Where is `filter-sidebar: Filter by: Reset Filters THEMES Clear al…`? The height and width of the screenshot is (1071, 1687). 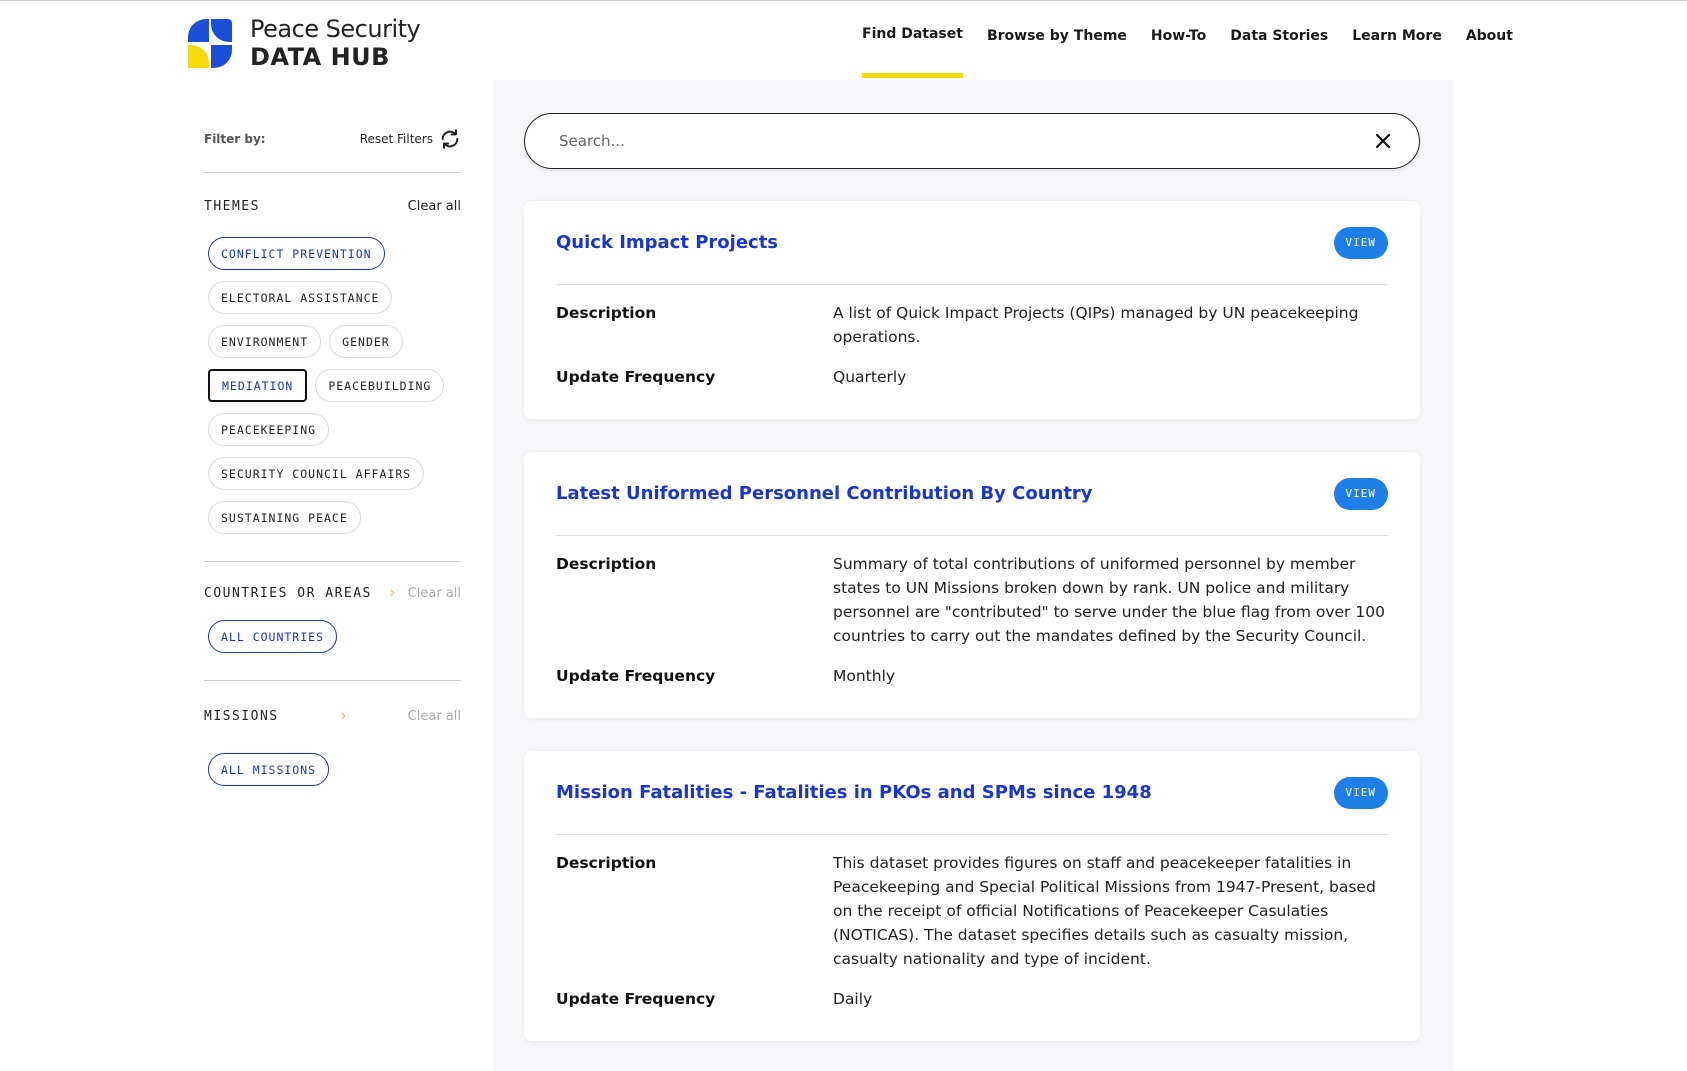
filter-sidebar: Filter by: Reset Filters THEMES Clear al… is located at coordinates (332, 458).